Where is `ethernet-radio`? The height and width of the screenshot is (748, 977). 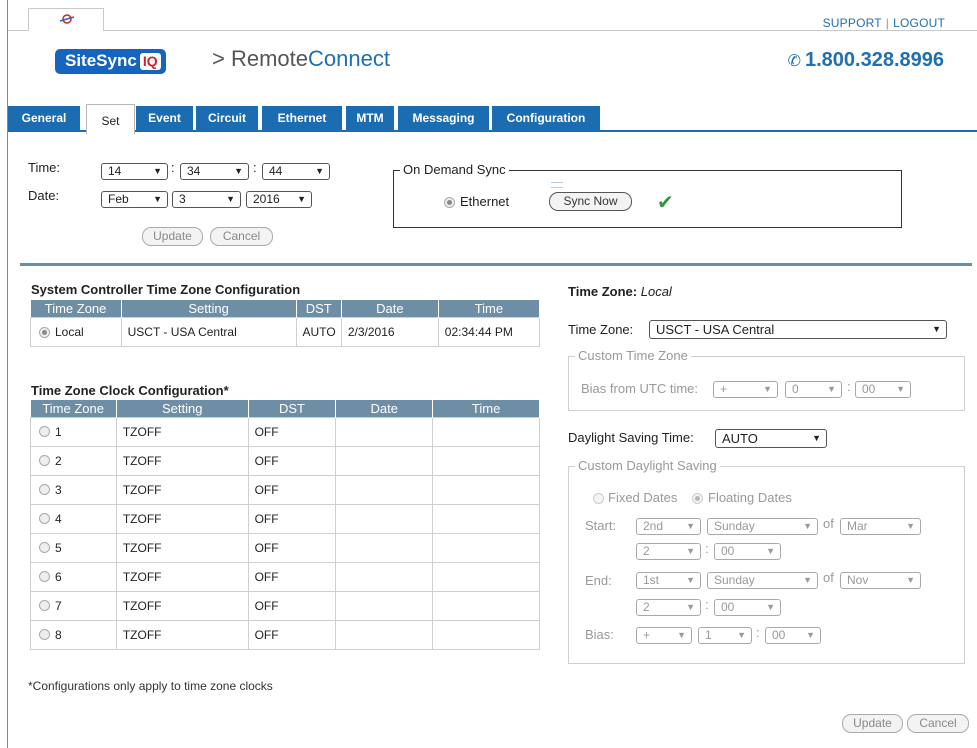 ethernet-radio is located at coordinates (449, 202).